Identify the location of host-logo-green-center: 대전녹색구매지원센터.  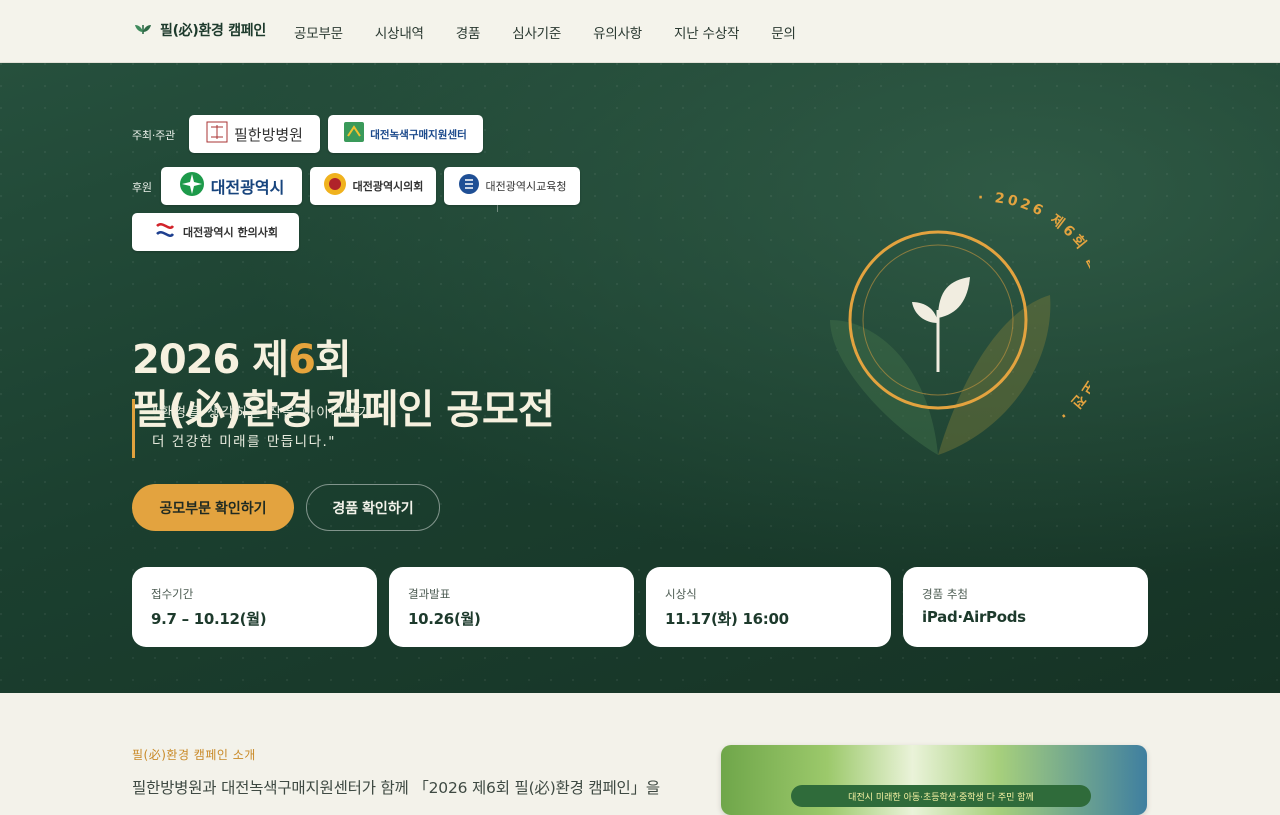
(405, 134).